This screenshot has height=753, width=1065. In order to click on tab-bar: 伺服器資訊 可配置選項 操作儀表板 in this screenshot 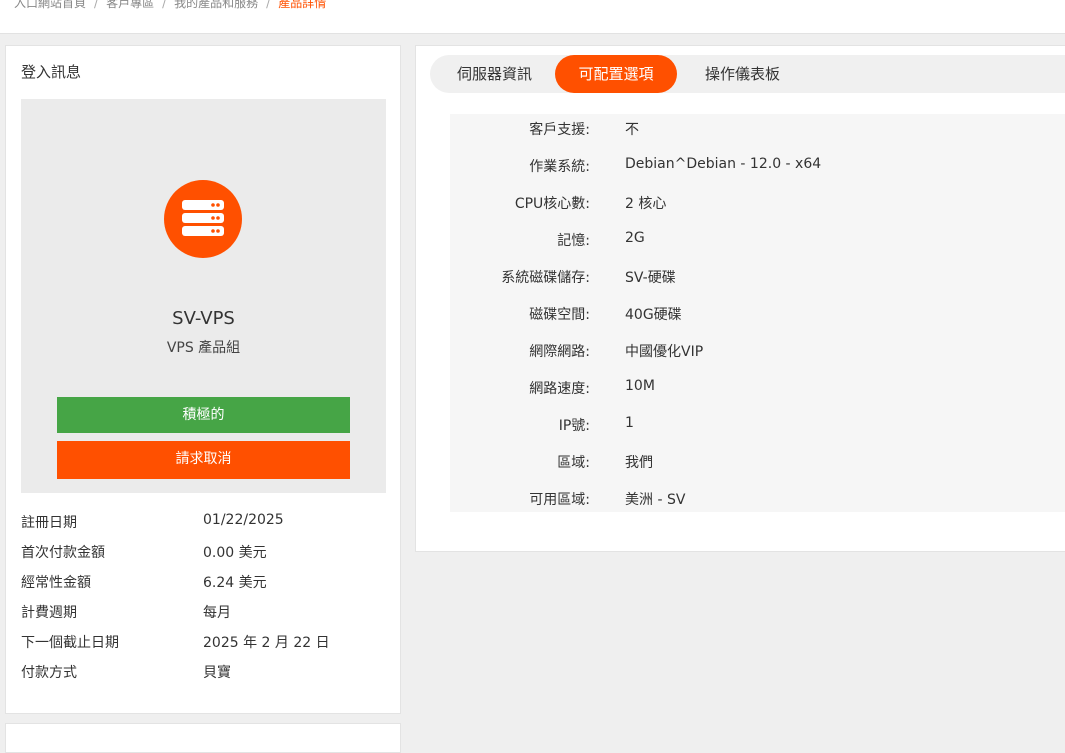, I will do `click(747, 74)`.